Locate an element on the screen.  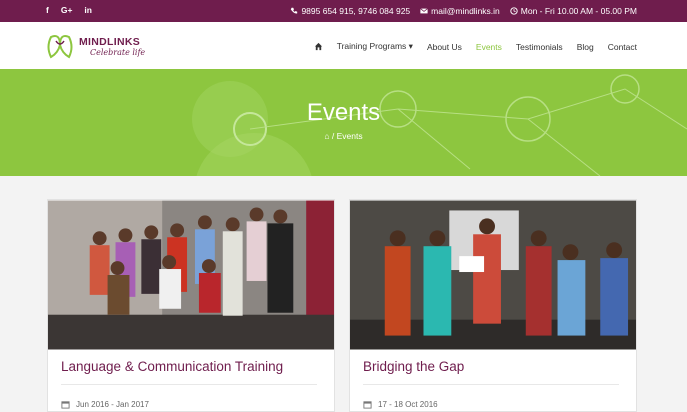
home-icon: ⌂ is located at coordinates (326, 136).